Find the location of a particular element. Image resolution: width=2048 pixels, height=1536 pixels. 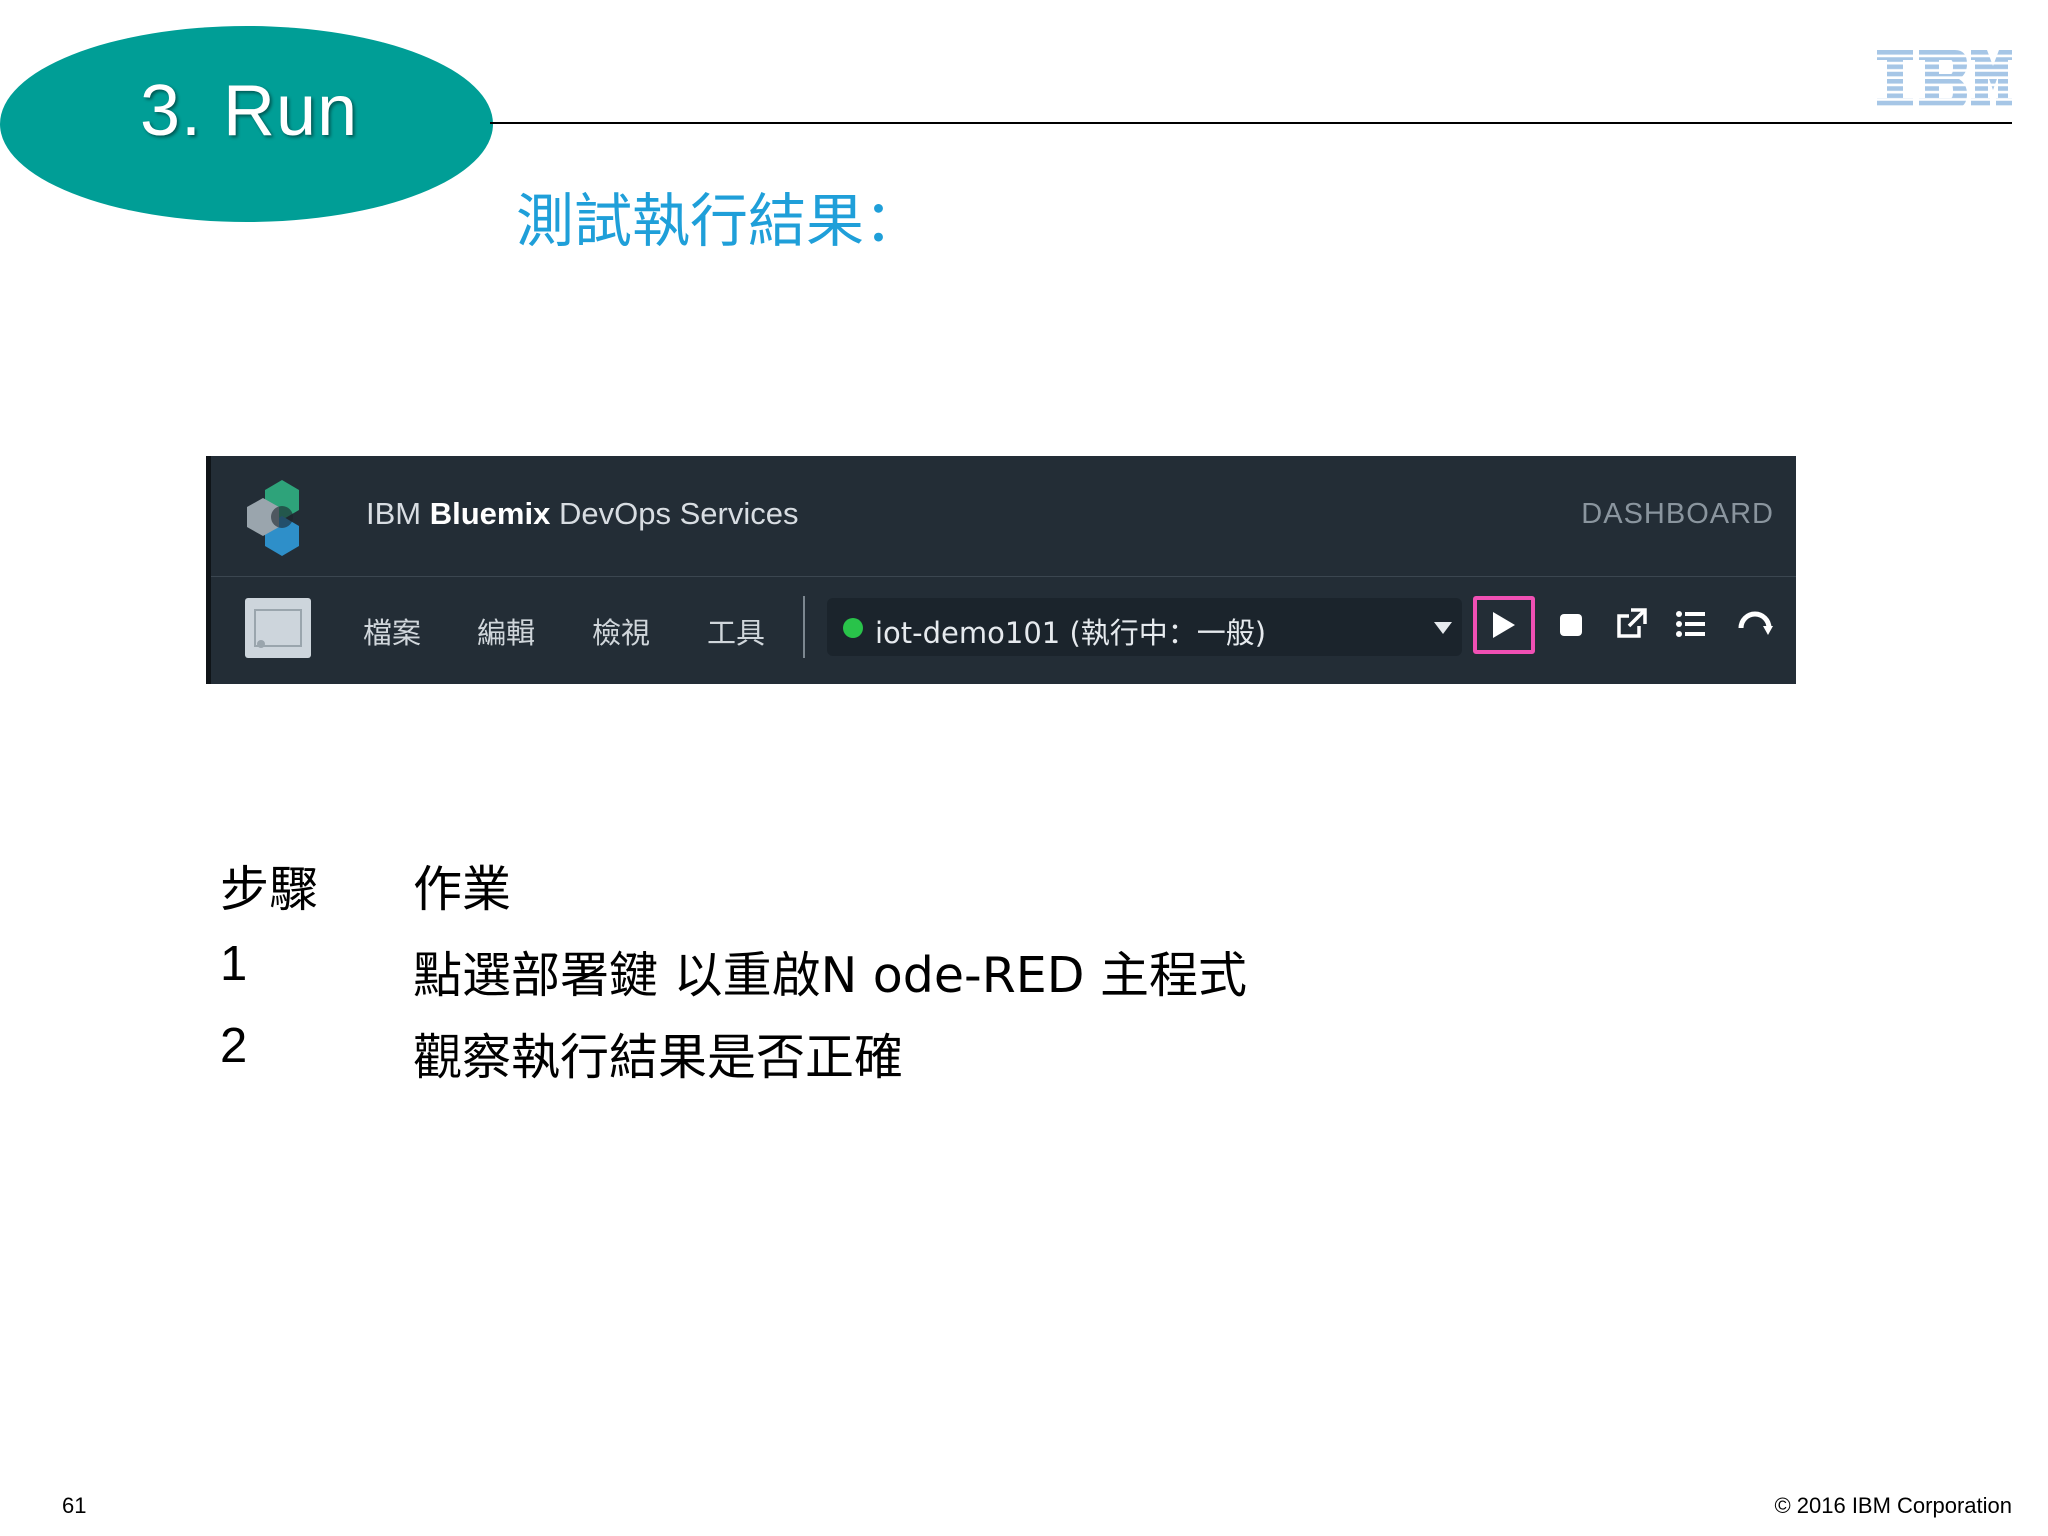

slide-subtitle: 測試執行結果： is located at coordinates (719, 221).